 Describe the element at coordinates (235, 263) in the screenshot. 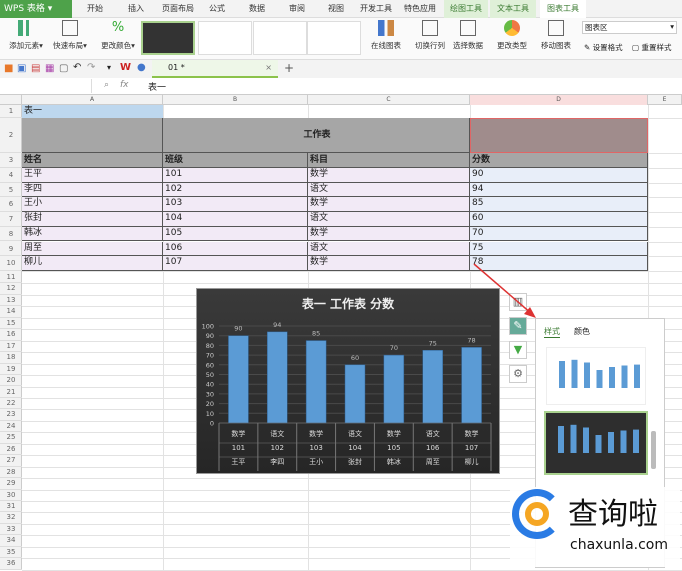

I see `cell: 107` at that location.